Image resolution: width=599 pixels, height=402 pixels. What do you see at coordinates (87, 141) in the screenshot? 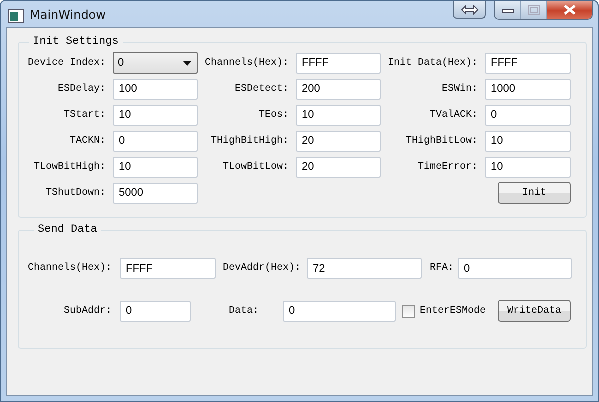
I see `field-label: TACKN:` at bounding box center [87, 141].